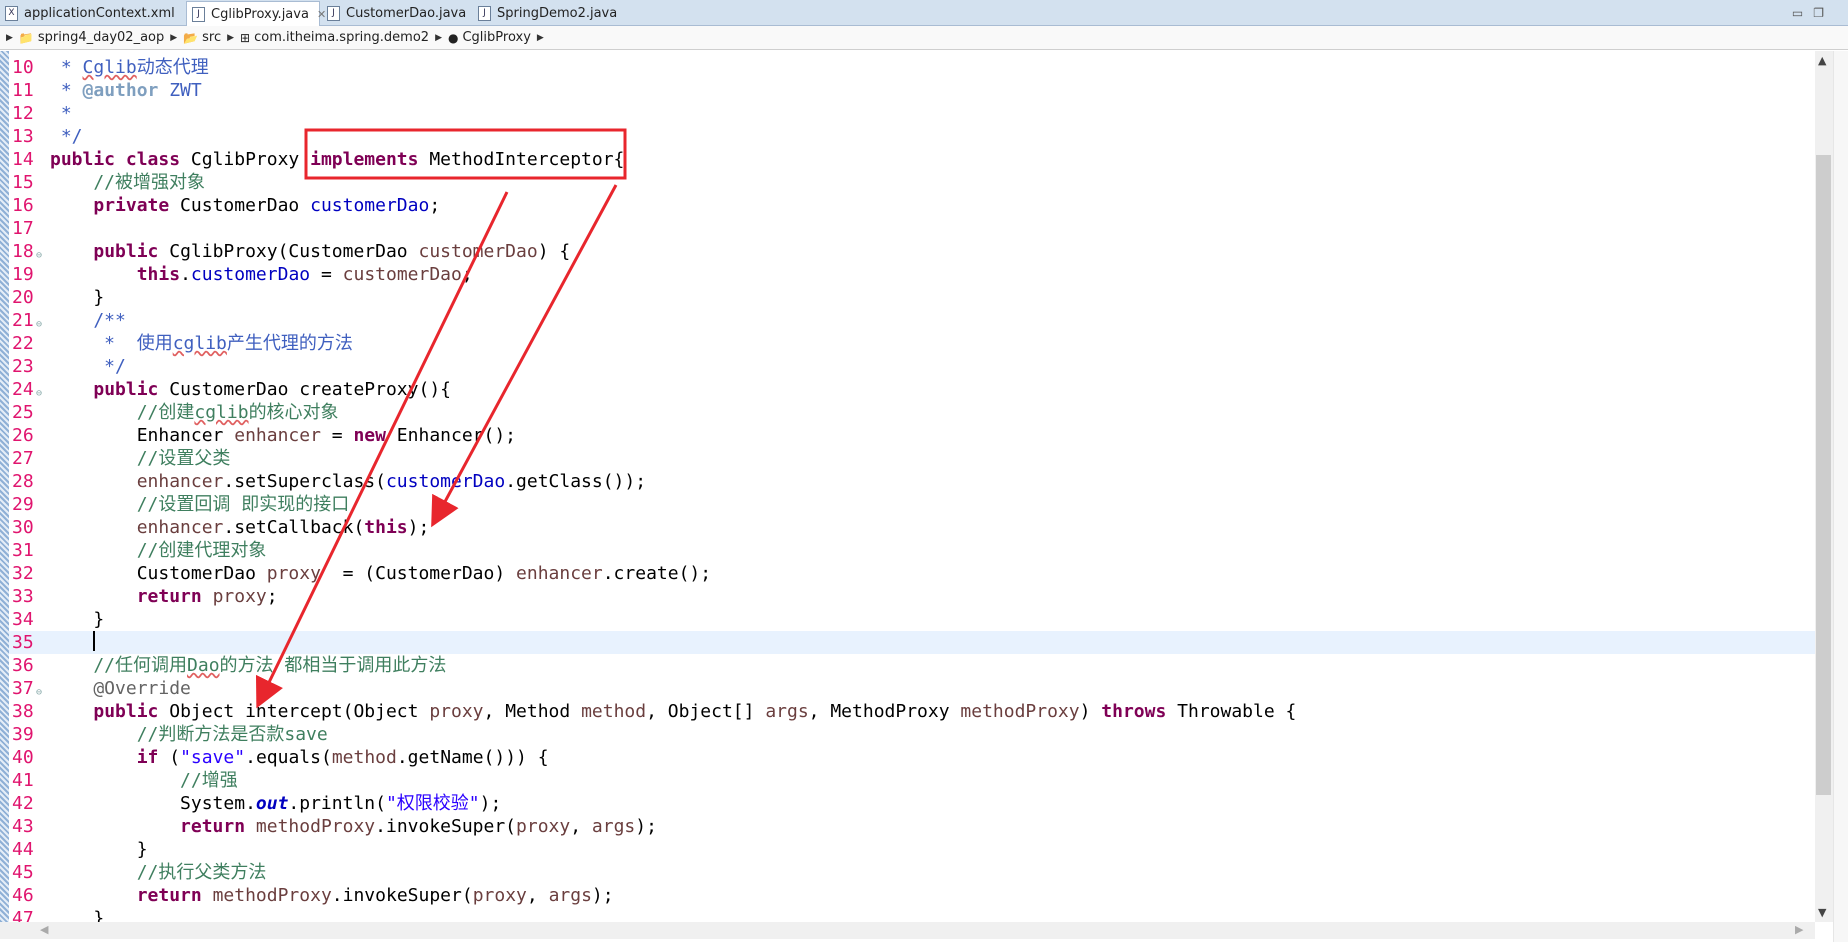 Image resolution: width=1848 pixels, height=942 pixels. I want to click on code-line: 44 }, so click(907, 849).